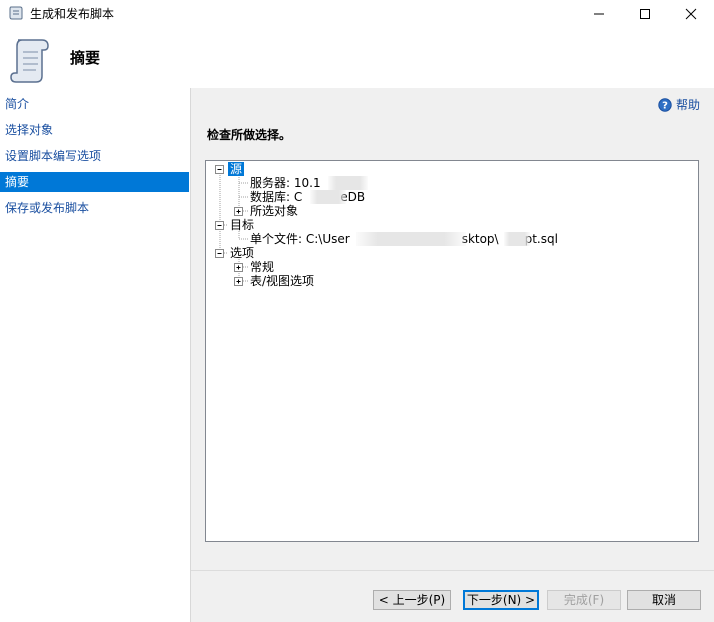 The width and height of the screenshot is (714, 622). Describe the element at coordinates (687, 105) in the screenshot. I see `help-label: 帮助` at that location.